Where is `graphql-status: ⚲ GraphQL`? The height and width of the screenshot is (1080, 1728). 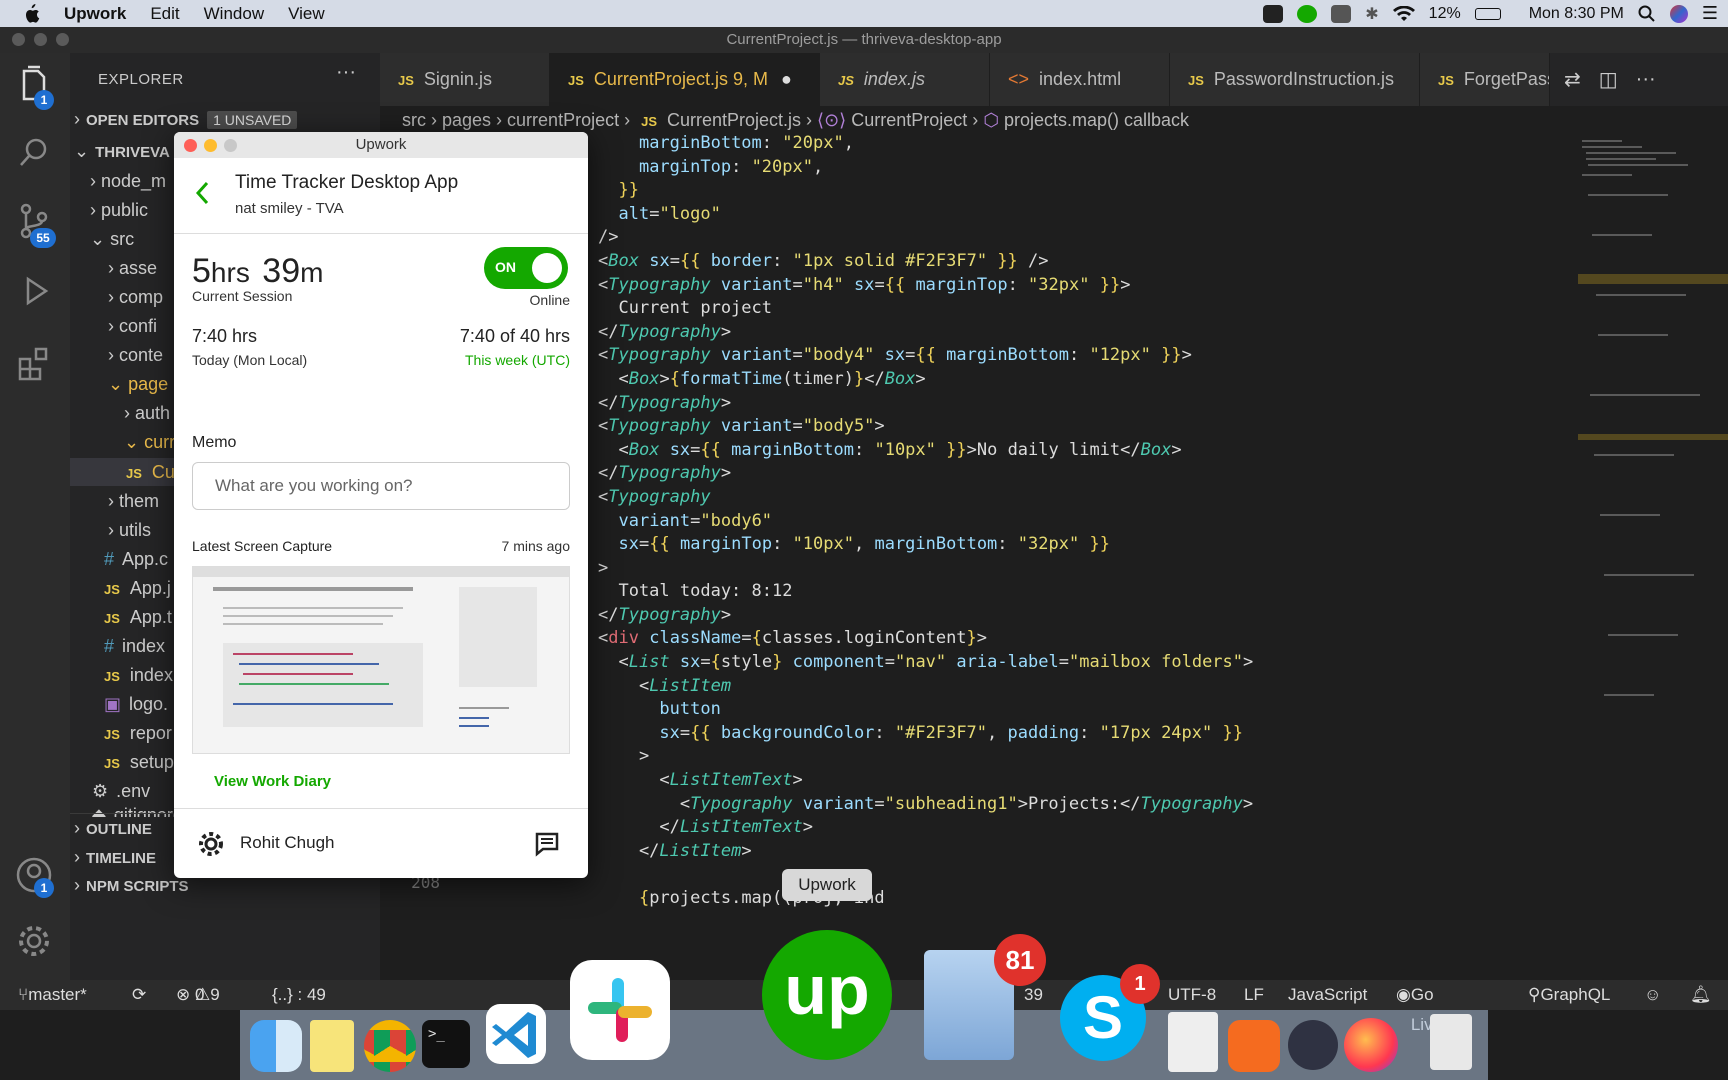 graphql-status: ⚲ GraphQL is located at coordinates (1569, 995).